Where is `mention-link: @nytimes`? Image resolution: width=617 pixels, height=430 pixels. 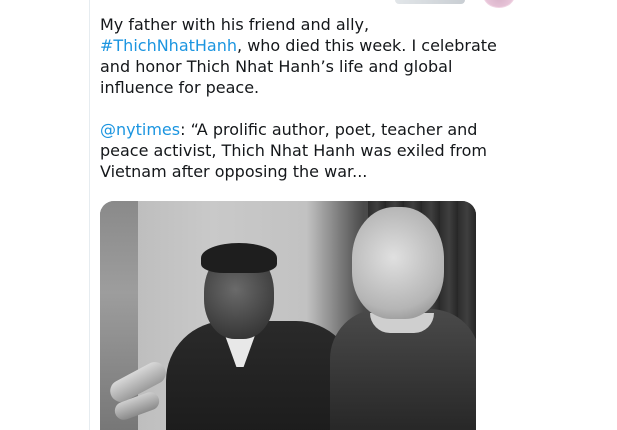 mention-link: @nytimes is located at coordinates (140, 129).